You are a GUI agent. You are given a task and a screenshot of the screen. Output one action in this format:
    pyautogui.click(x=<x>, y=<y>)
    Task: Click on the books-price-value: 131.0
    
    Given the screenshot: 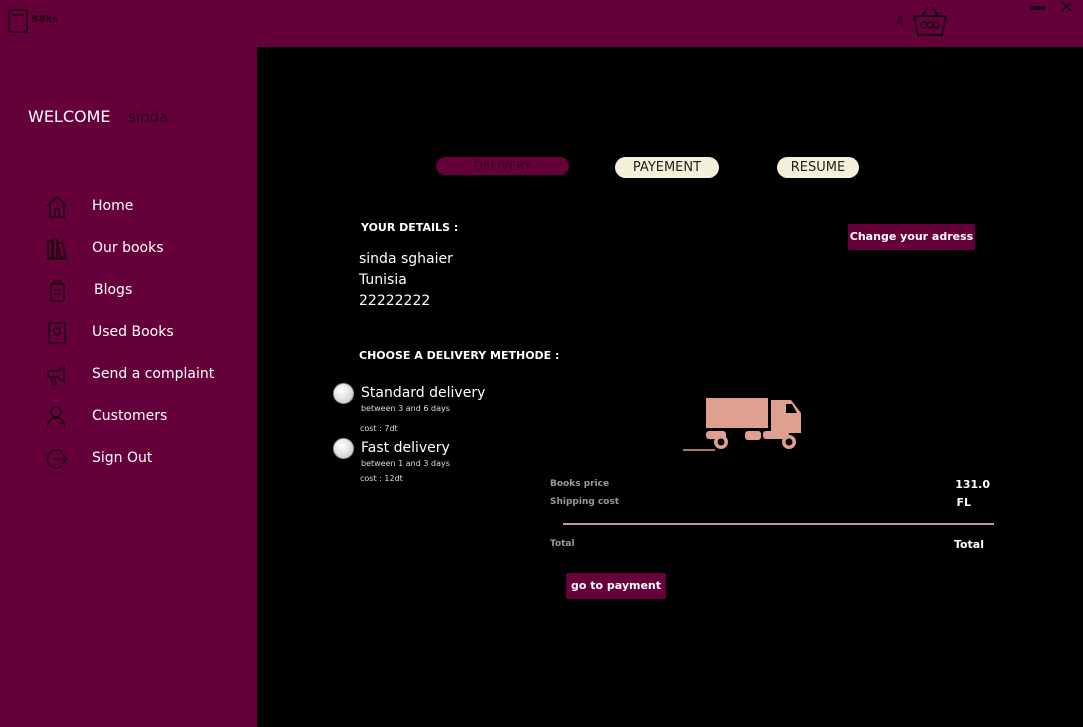 What is the action you would take?
    pyautogui.click(x=972, y=484)
    